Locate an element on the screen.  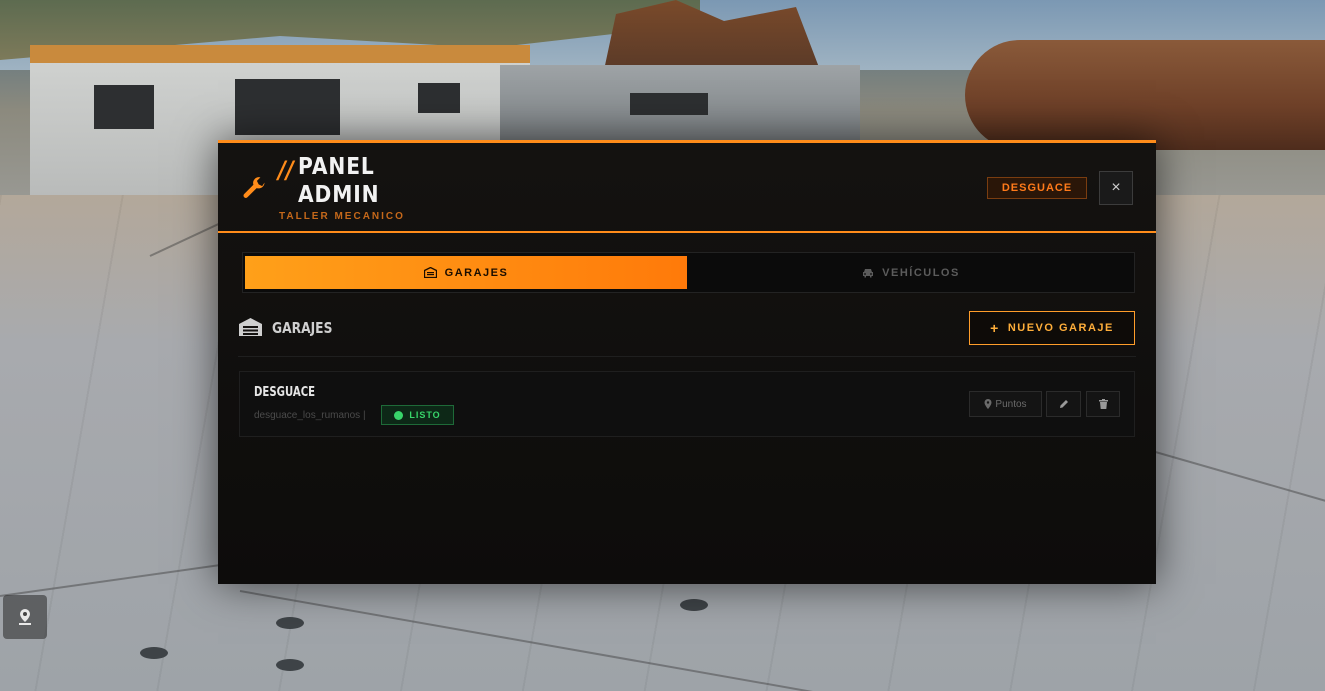
rusty-tank is located at coordinates (1145, 95).